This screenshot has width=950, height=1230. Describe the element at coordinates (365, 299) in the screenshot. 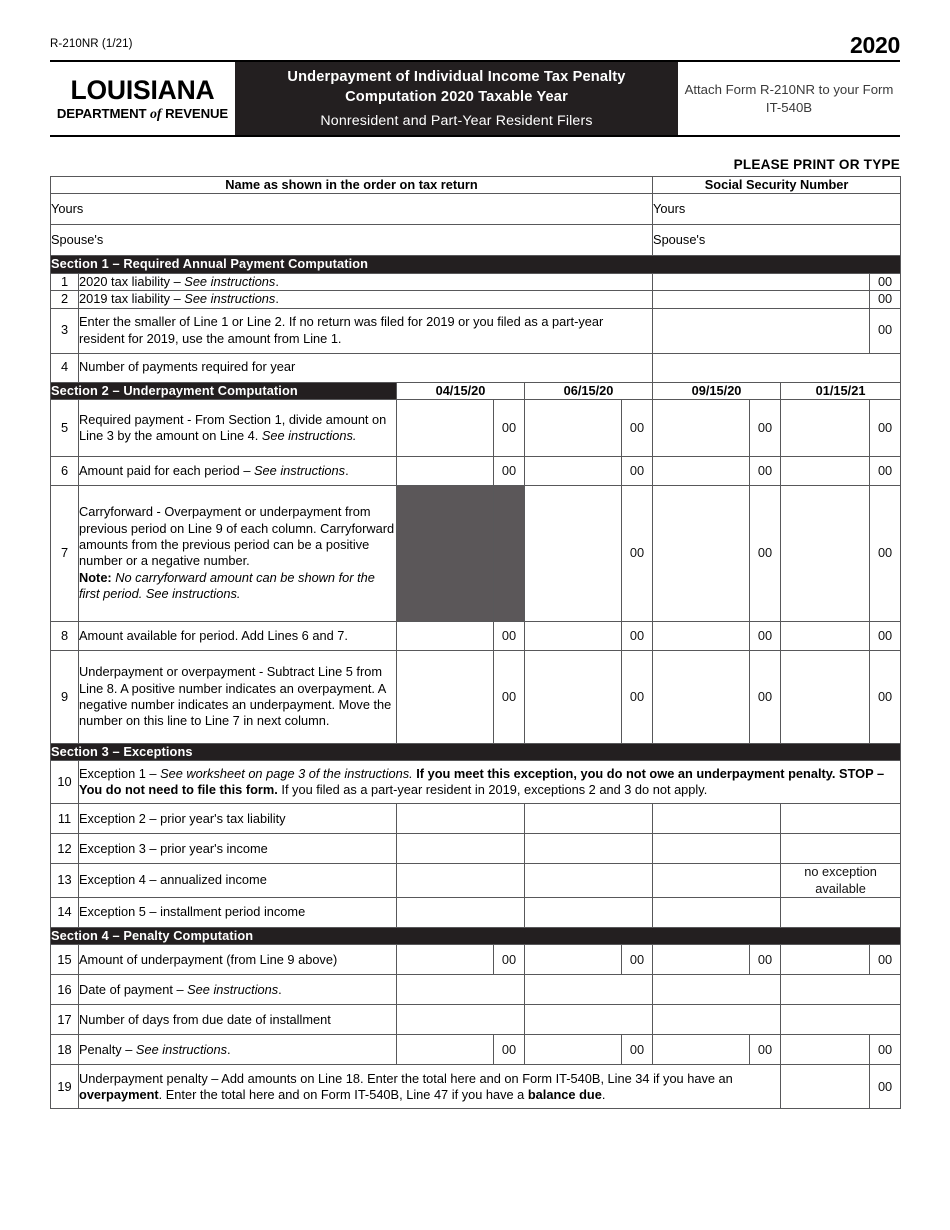

I see `line-2-description: 2019 tax liability – See instructions.` at that location.